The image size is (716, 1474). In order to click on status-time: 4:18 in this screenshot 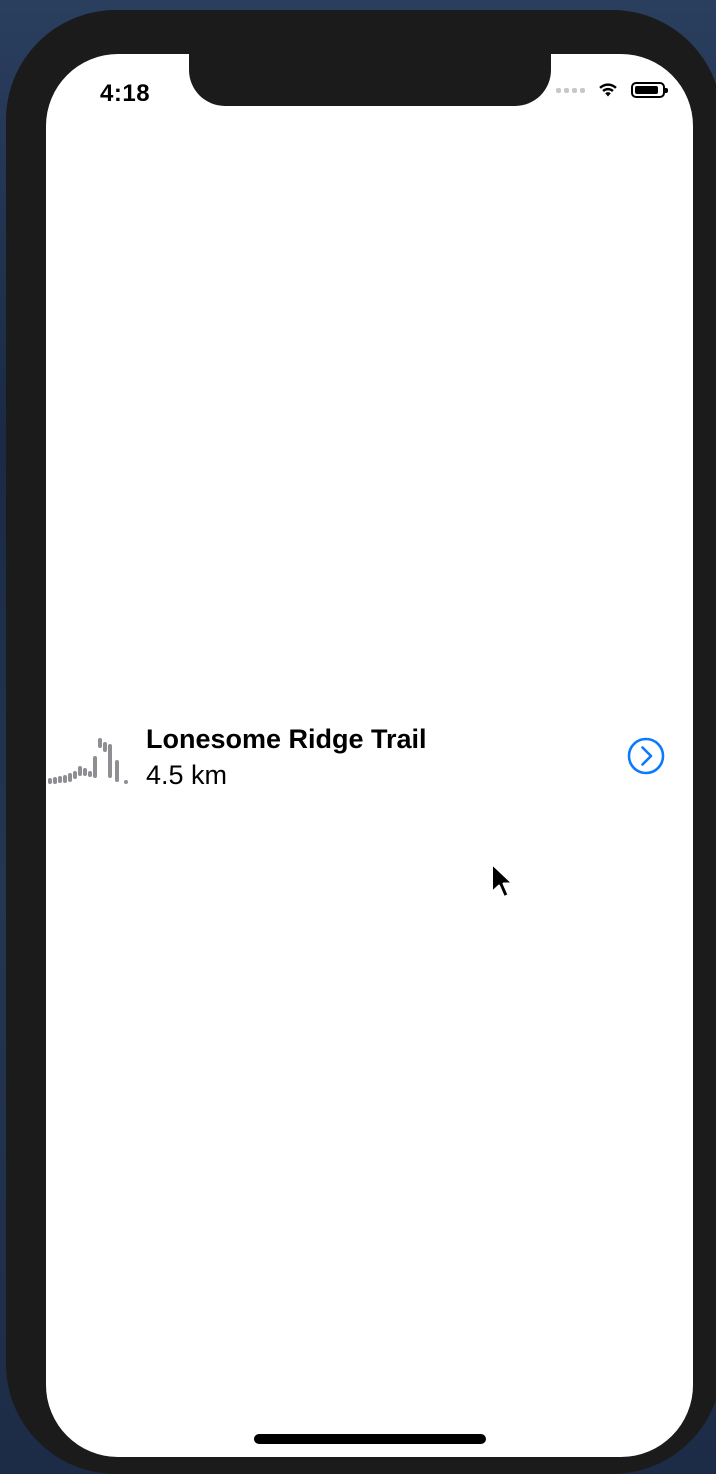, I will do `click(125, 93)`.